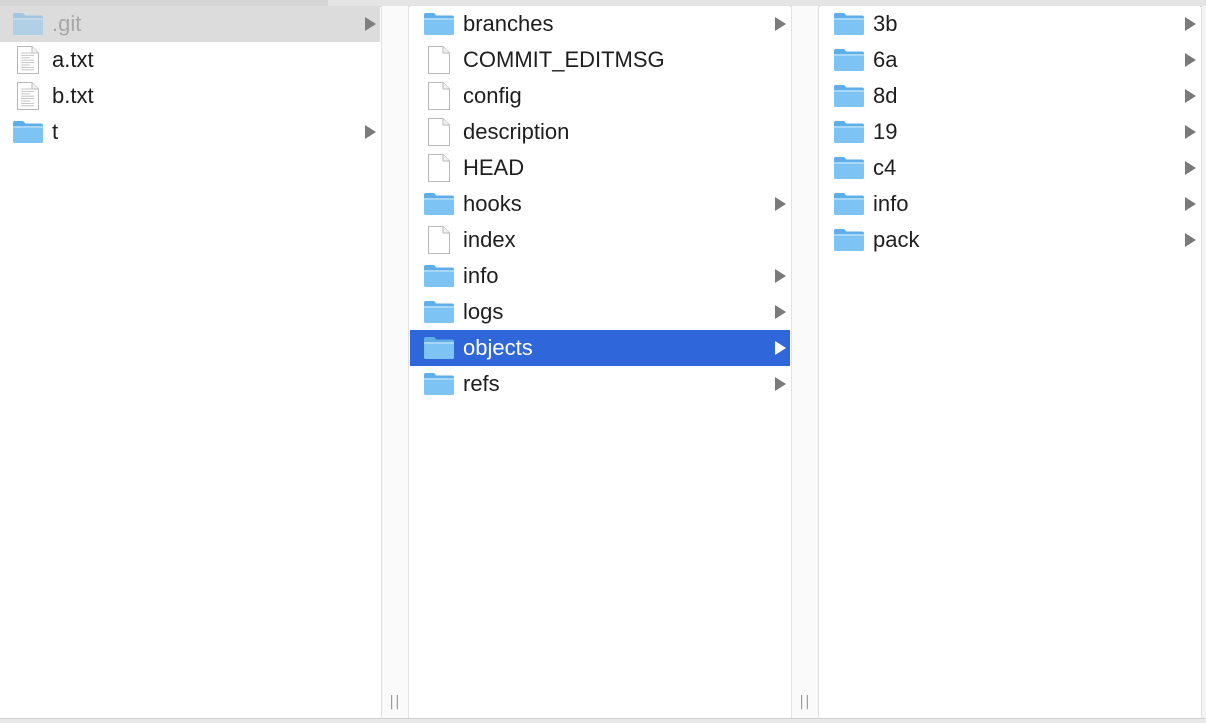  I want to click on file-name: pack, so click(896, 239).